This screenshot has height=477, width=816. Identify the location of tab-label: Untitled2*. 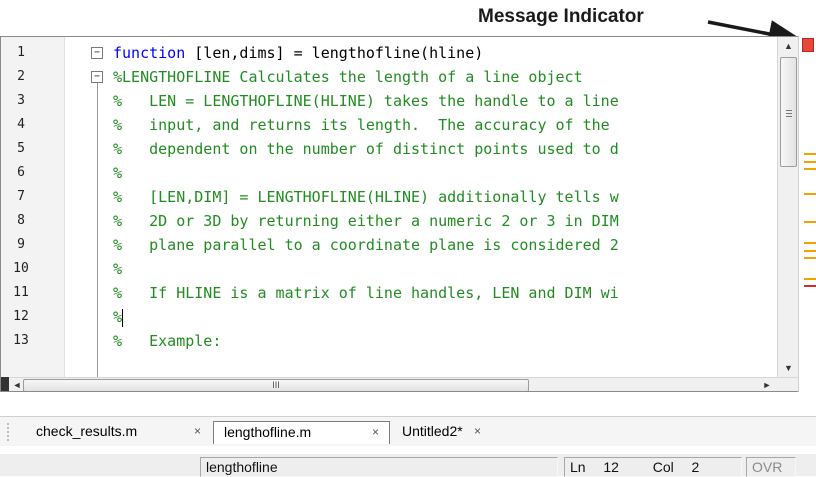
(432, 431).